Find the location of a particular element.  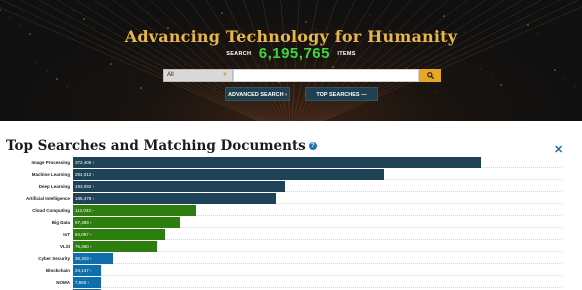

search-icon is located at coordinates (430, 75).